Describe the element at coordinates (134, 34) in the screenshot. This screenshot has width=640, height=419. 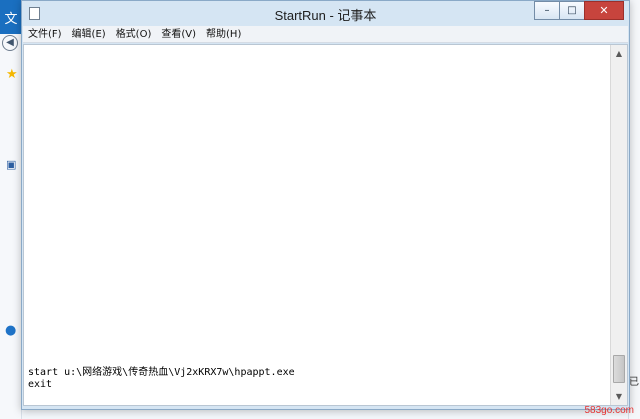
I see `menu-format: 格式(O)` at that location.